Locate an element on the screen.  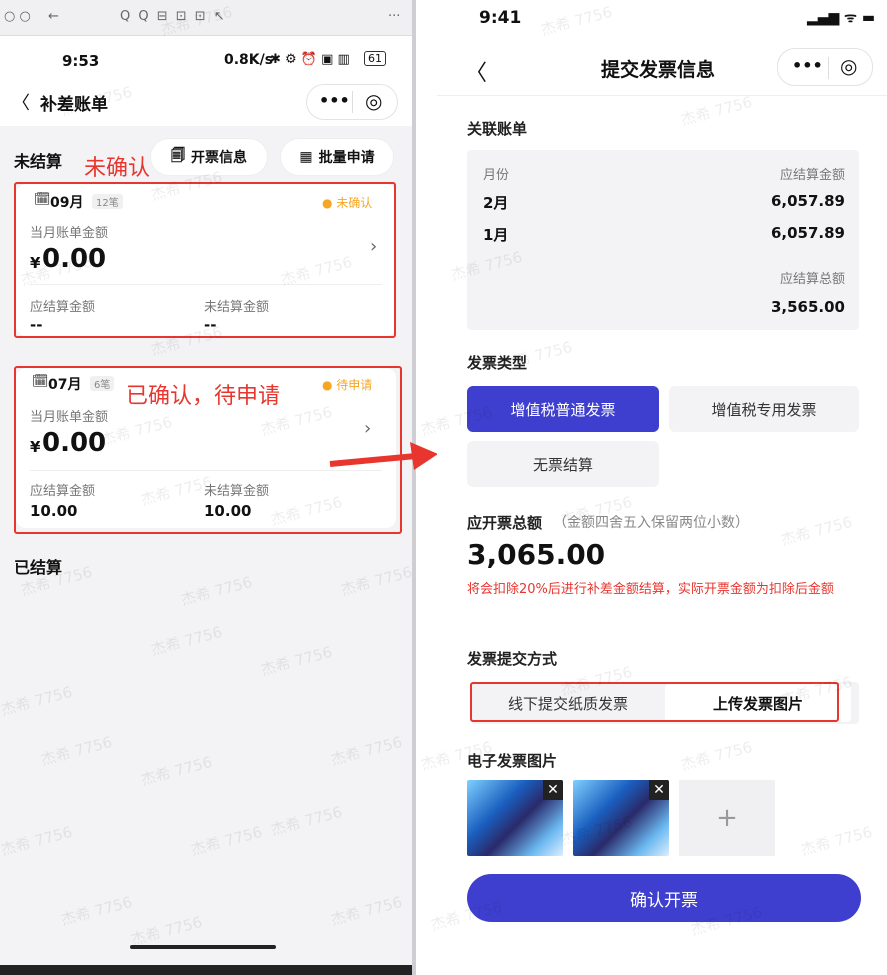
status-icons: ✱ ⚙ ⏰ ▣ ▥ is located at coordinates (310, 59).